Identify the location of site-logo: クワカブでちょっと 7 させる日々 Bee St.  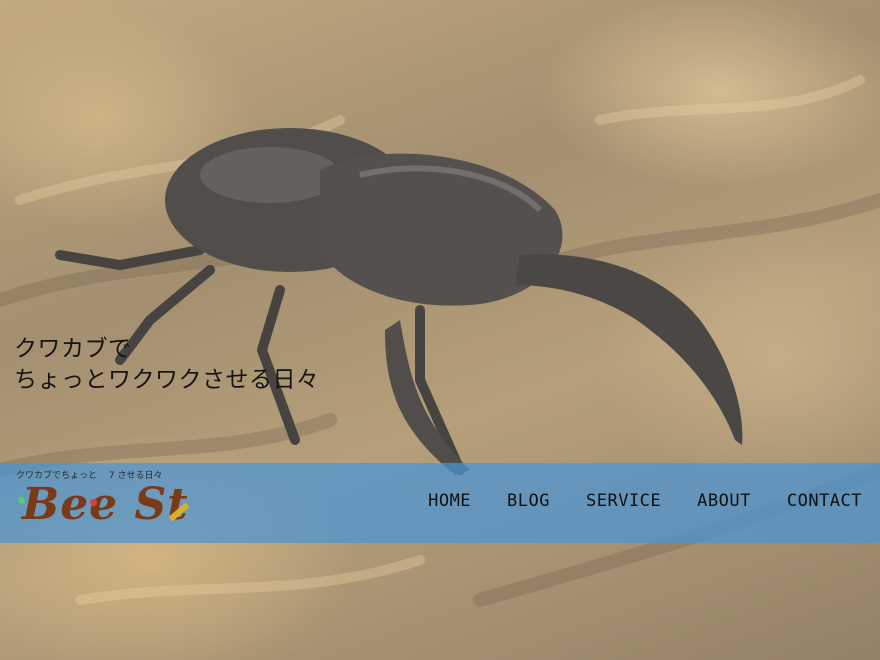
(112, 504).